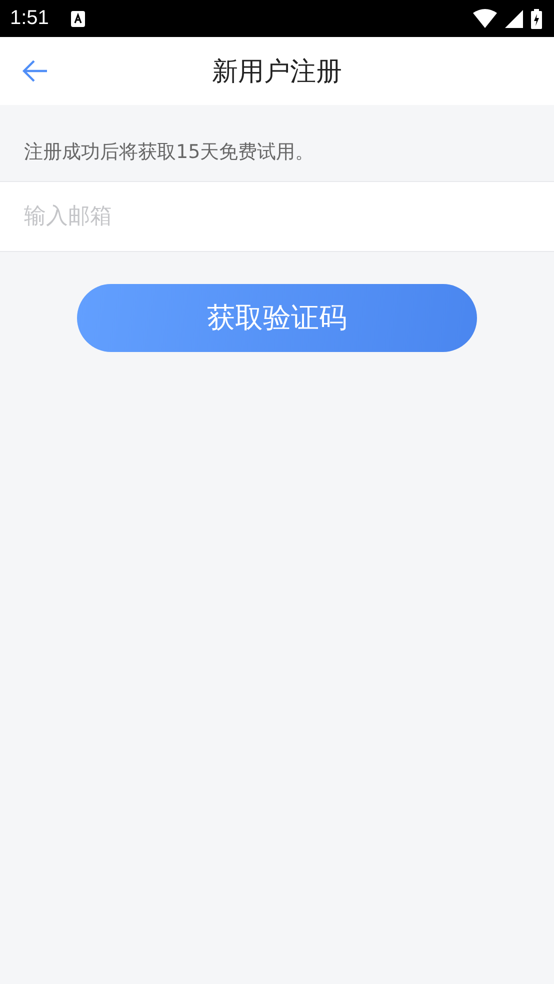 The height and width of the screenshot is (984, 554). What do you see at coordinates (485, 18) in the screenshot?
I see `wifi-icon` at bounding box center [485, 18].